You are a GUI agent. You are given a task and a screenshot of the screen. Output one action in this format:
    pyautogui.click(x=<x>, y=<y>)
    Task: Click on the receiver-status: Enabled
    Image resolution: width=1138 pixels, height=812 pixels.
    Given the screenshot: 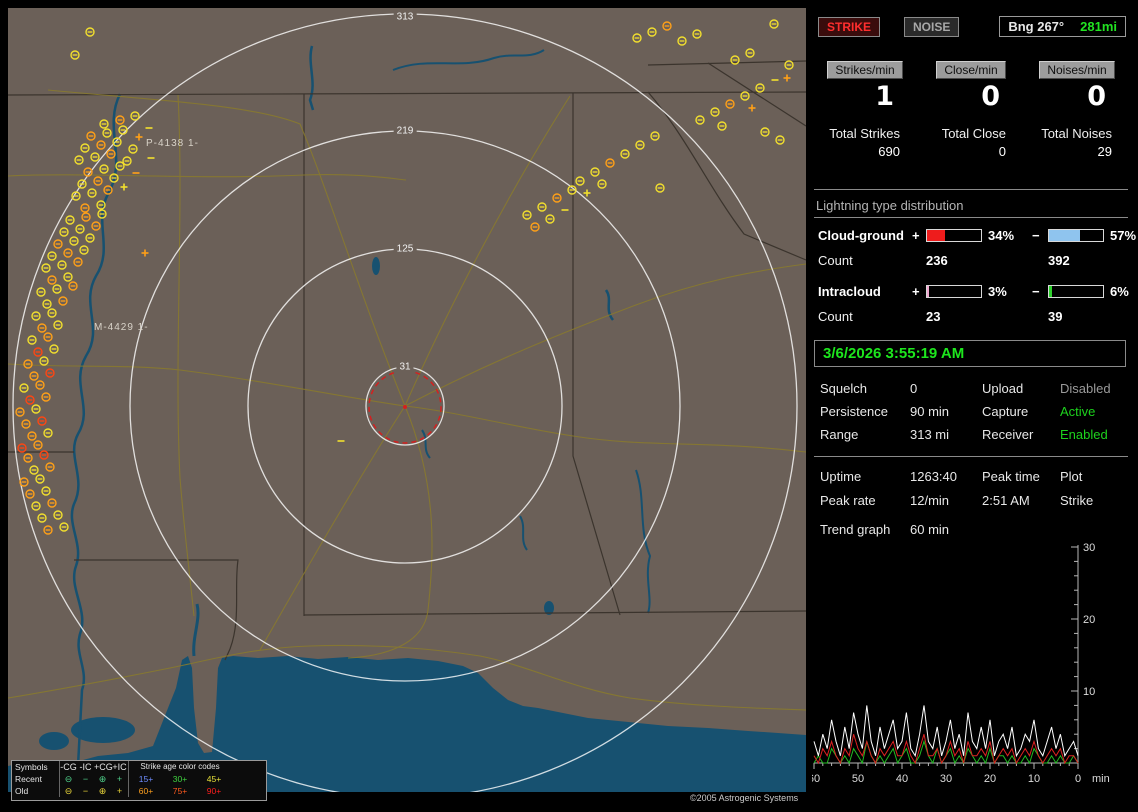 What is the action you would take?
    pyautogui.click(x=1084, y=434)
    